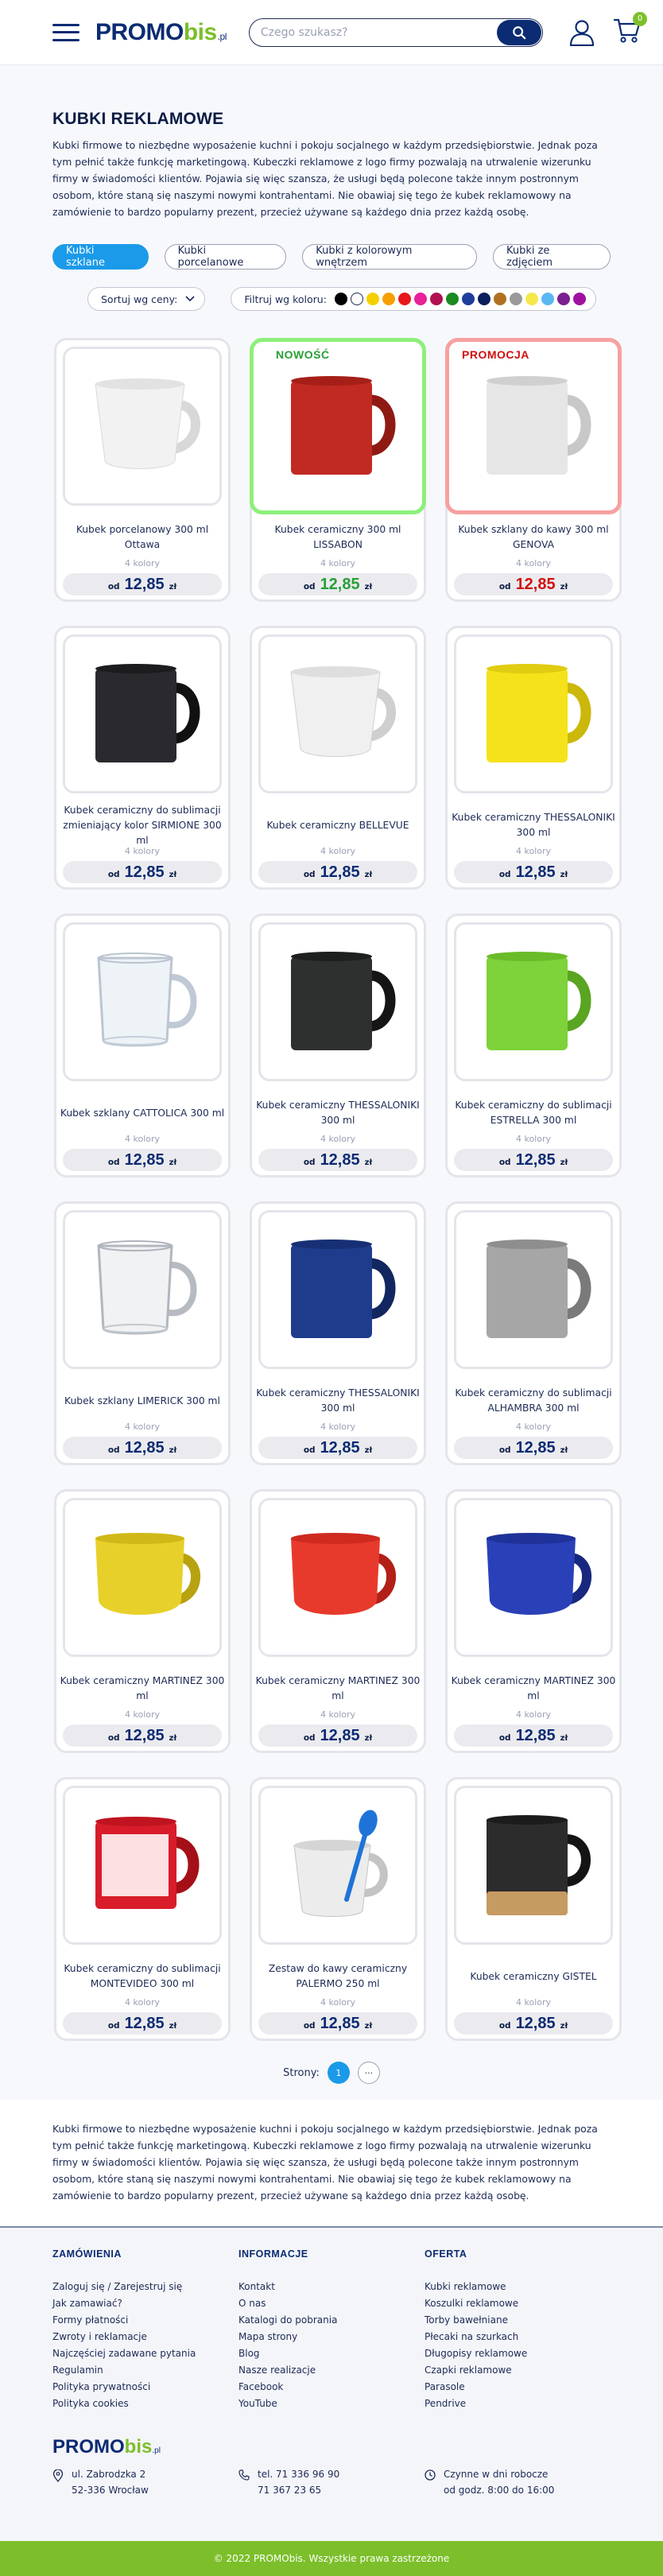 This screenshot has width=663, height=2576. Describe the element at coordinates (331, 2303) in the screenshot. I see `footer-link: O nas` at that location.